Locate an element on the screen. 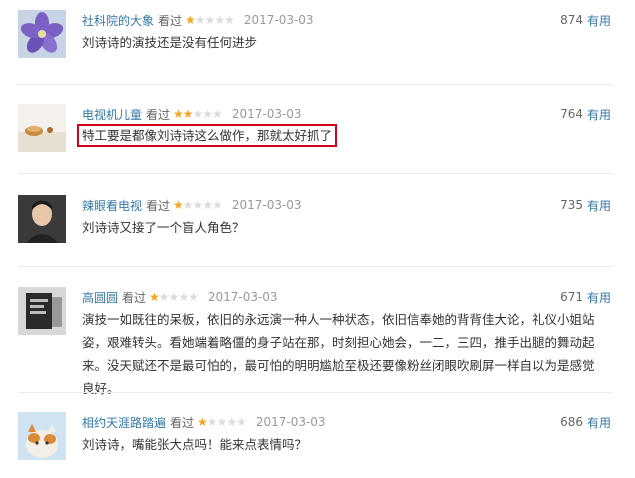 This screenshot has width=635, height=478. useful-votes: 735 有用 is located at coordinates (585, 205).